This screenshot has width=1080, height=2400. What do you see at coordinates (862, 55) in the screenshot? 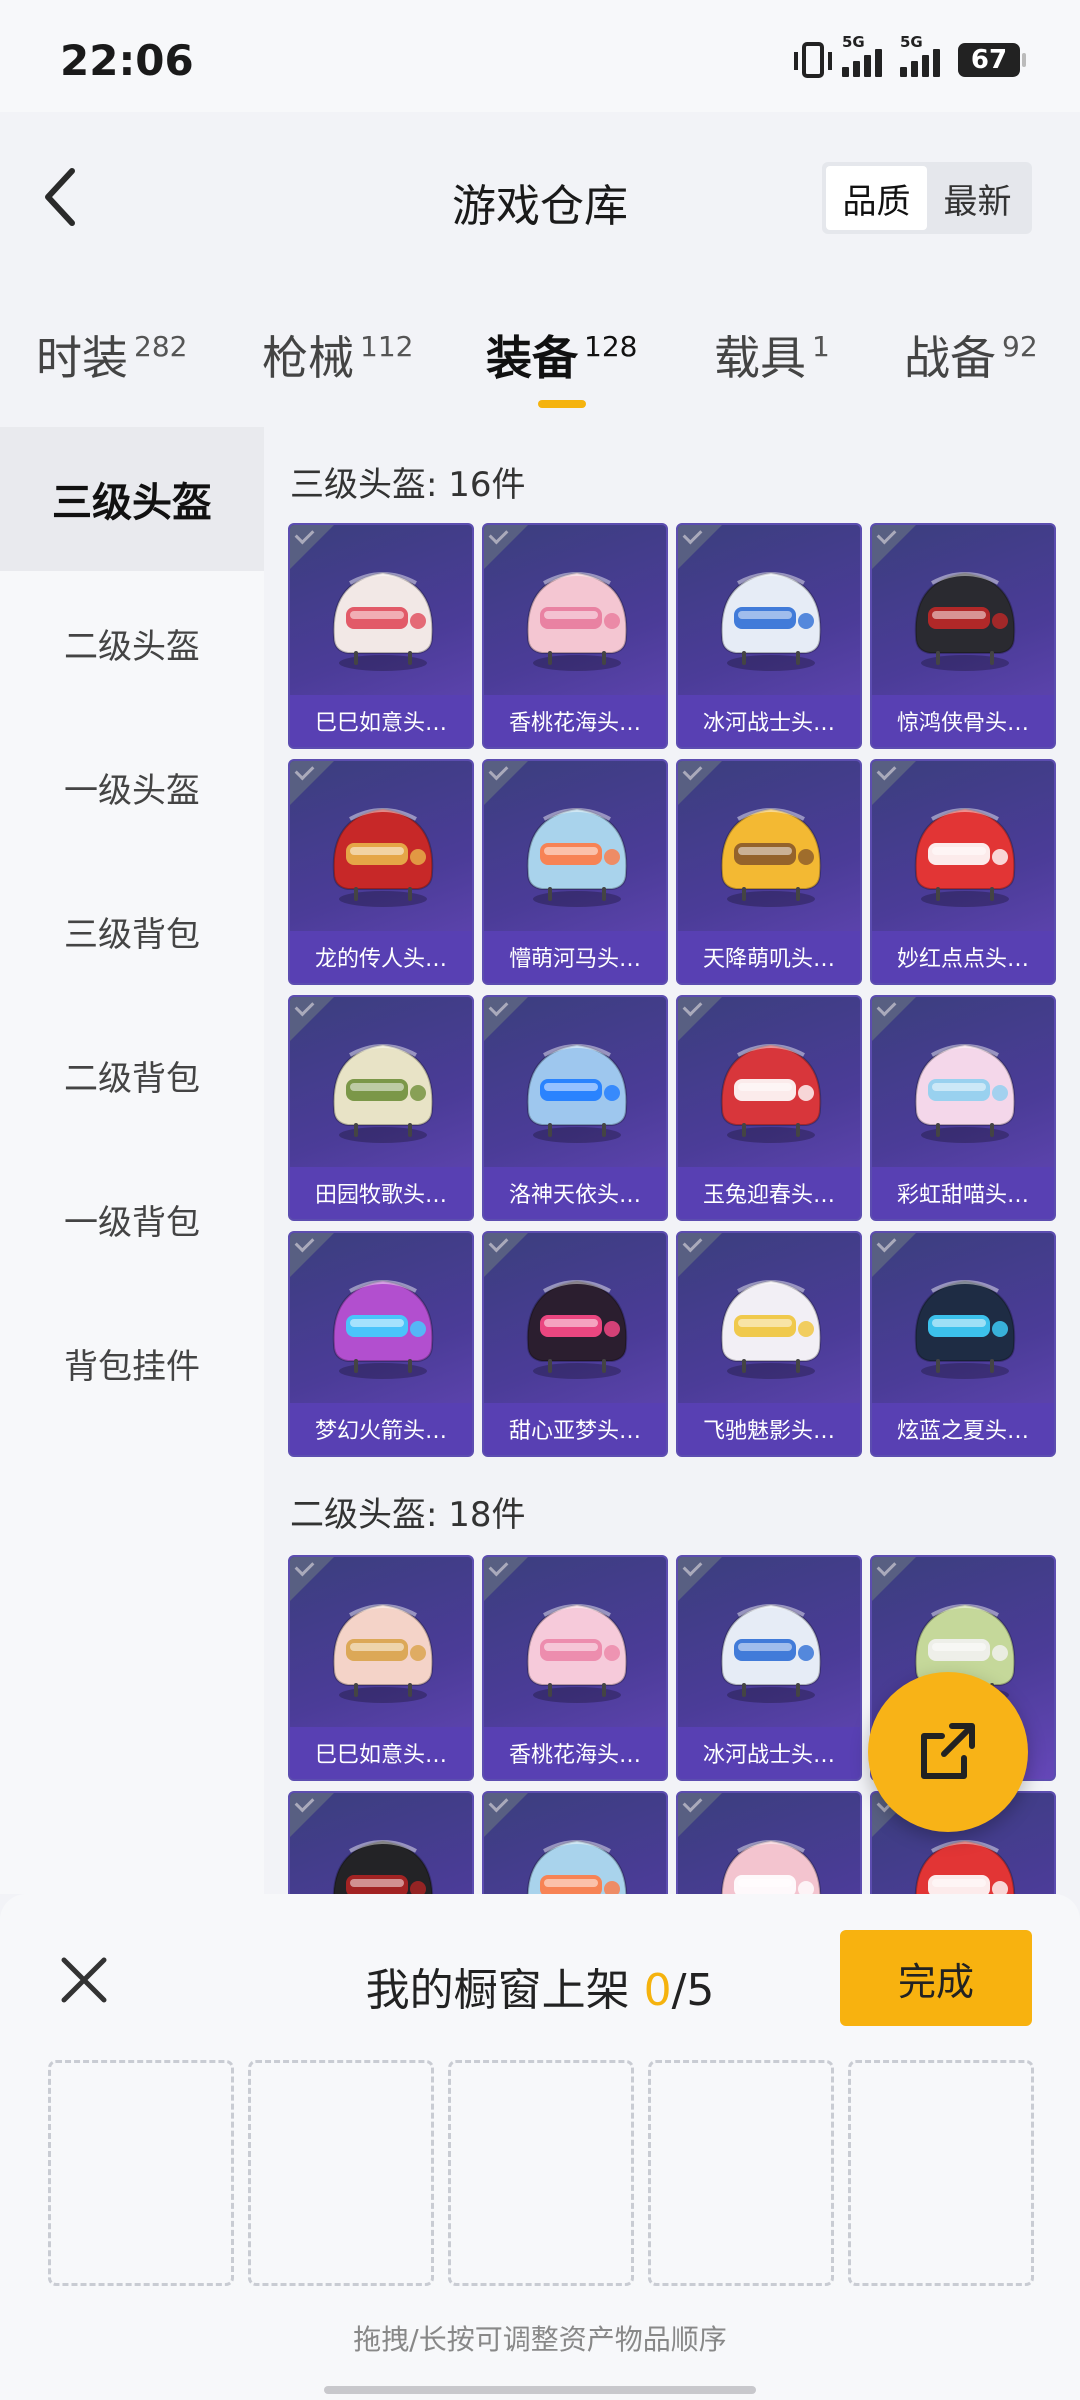
I see `signal-icon: 5G` at bounding box center [862, 55].